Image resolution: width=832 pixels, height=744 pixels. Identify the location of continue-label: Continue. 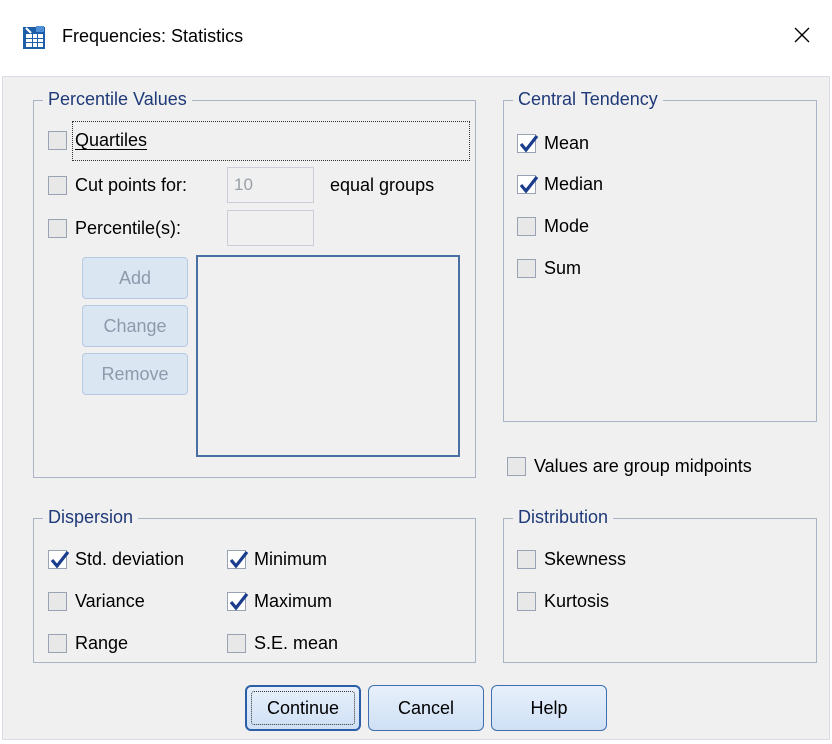
(303, 707).